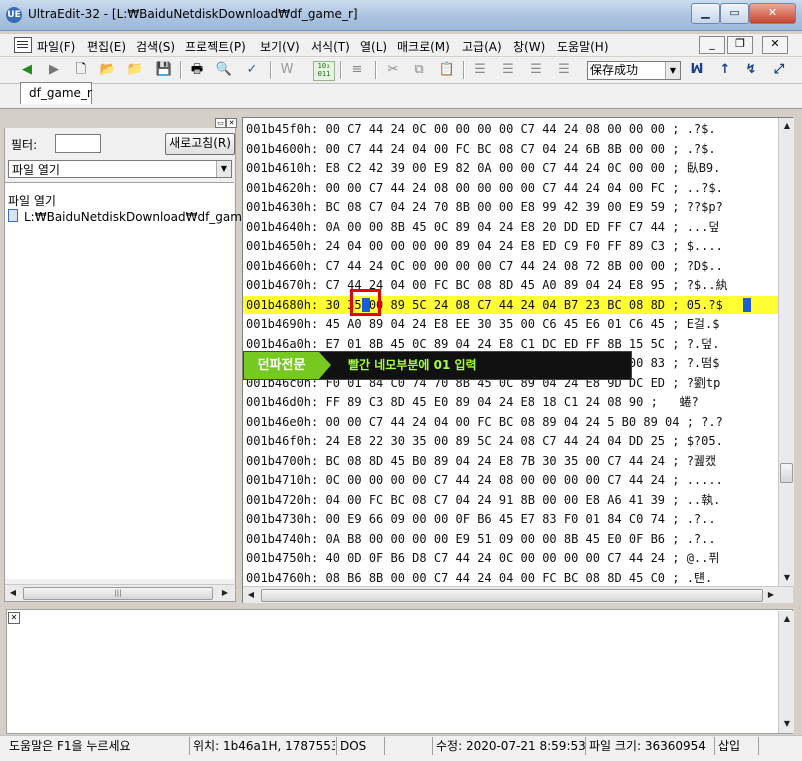 Image resolution: width=802 pixels, height=761 pixels. What do you see at coordinates (705, 13) in the screenshot?
I see `window-minimize-button: ▁` at bounding box center [705, 13].